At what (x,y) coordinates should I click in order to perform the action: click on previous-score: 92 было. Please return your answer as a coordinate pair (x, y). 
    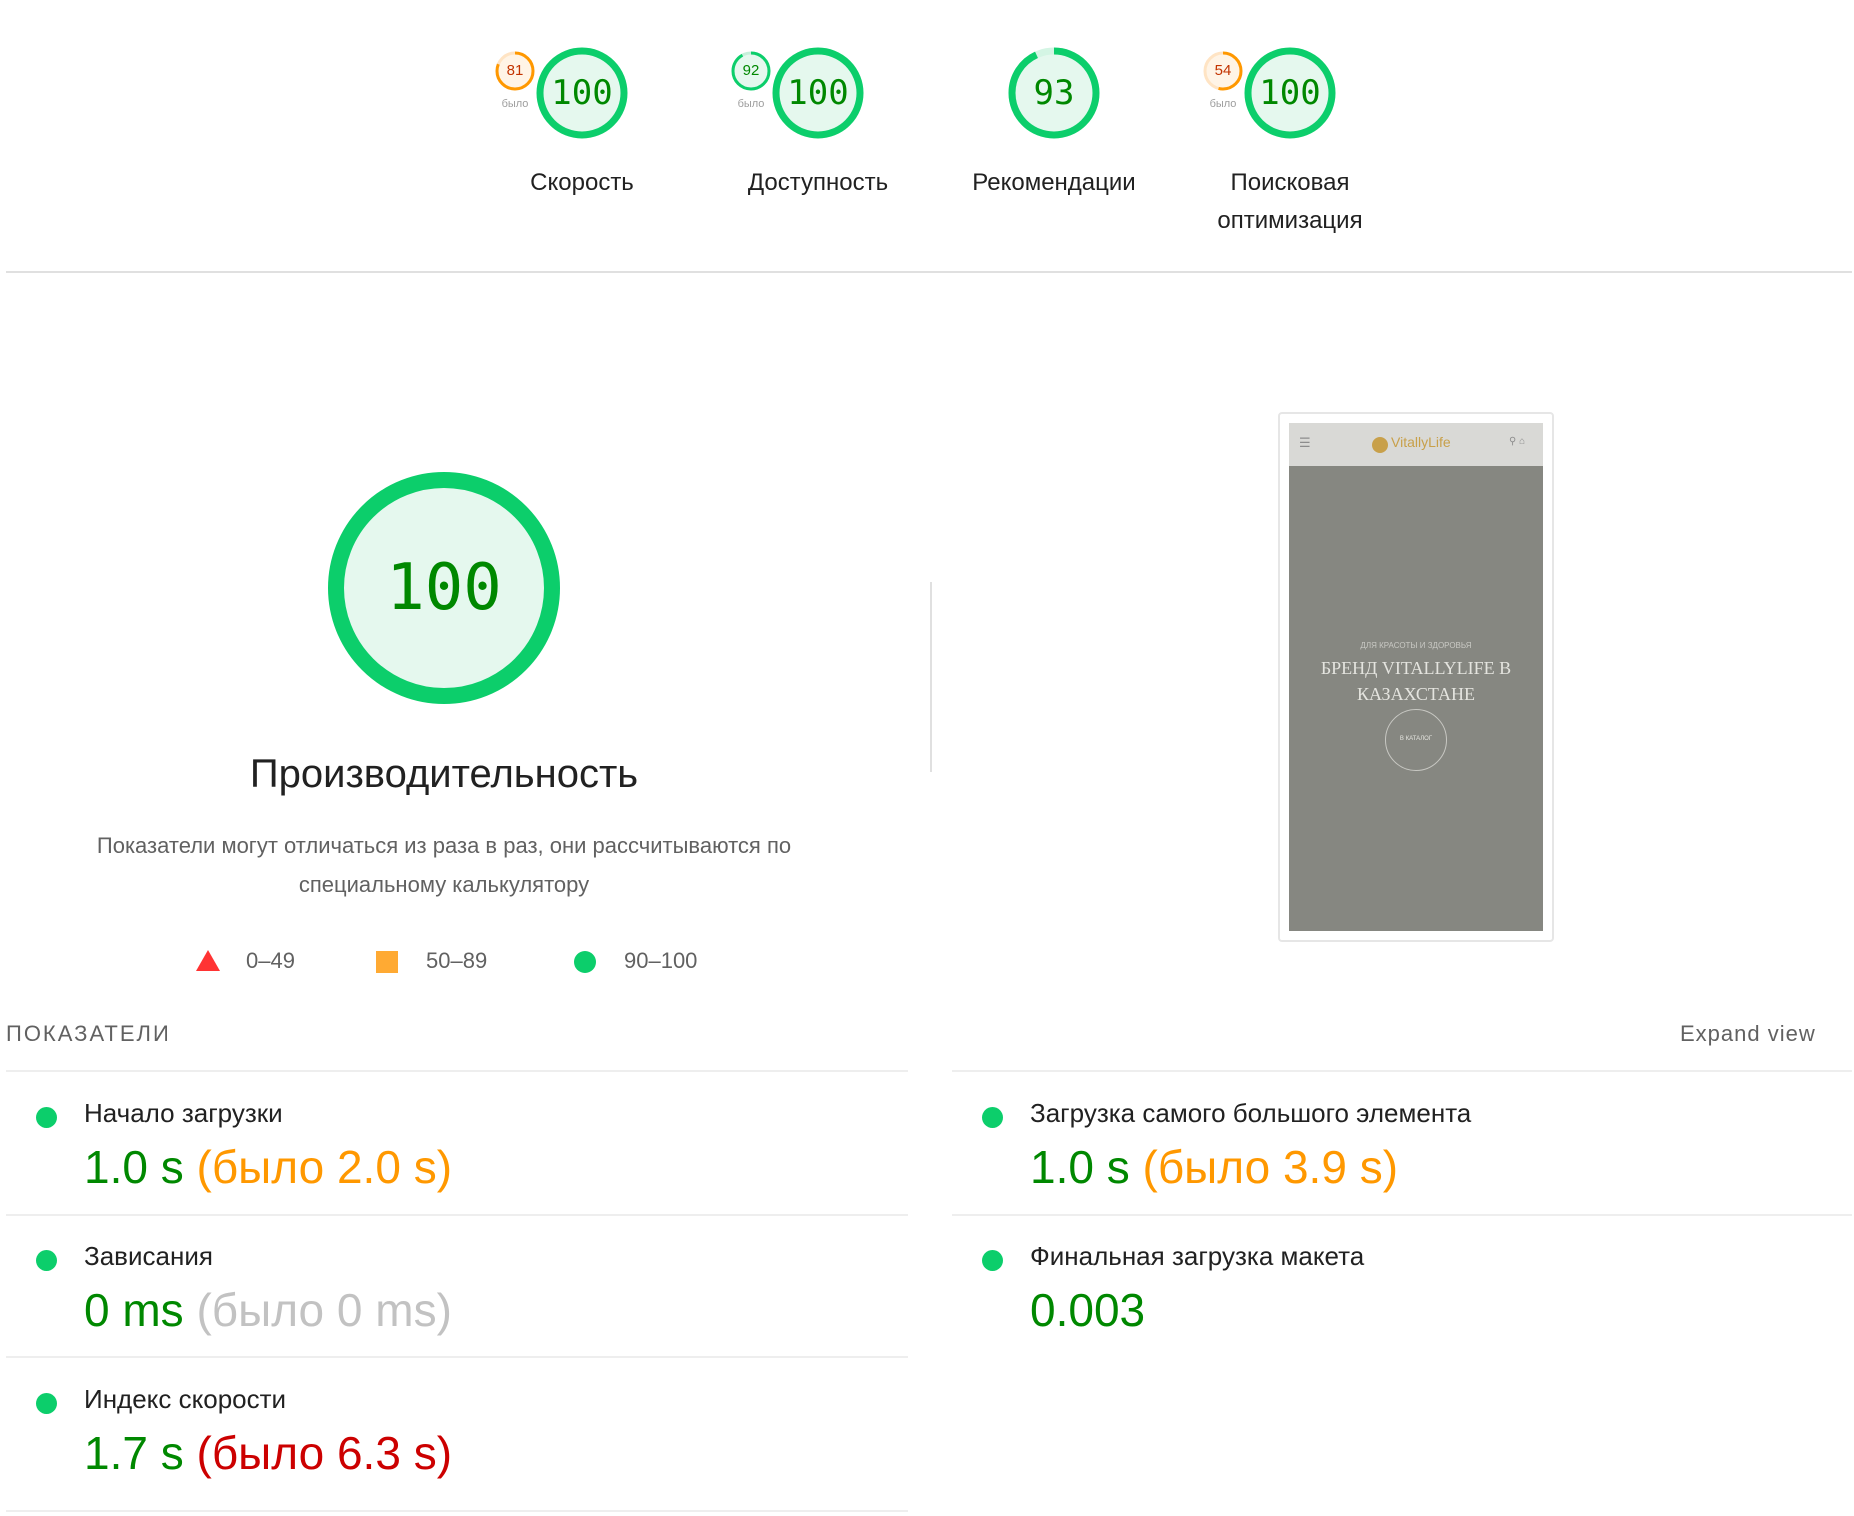
    Looking at the image, I should click on (751, 80).